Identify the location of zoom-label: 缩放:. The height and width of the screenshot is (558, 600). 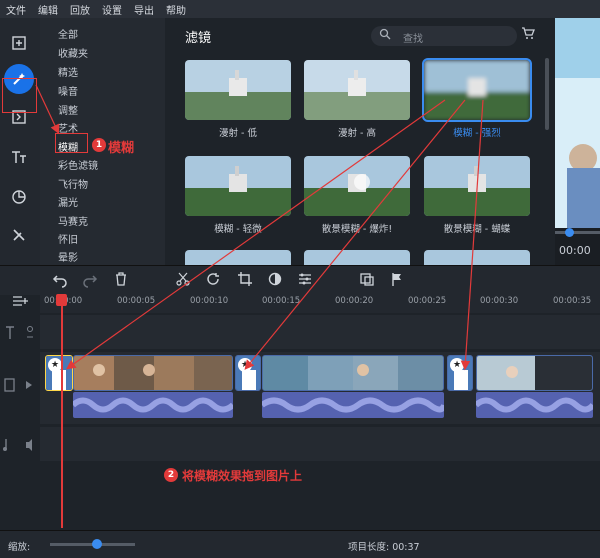
(19, 547).